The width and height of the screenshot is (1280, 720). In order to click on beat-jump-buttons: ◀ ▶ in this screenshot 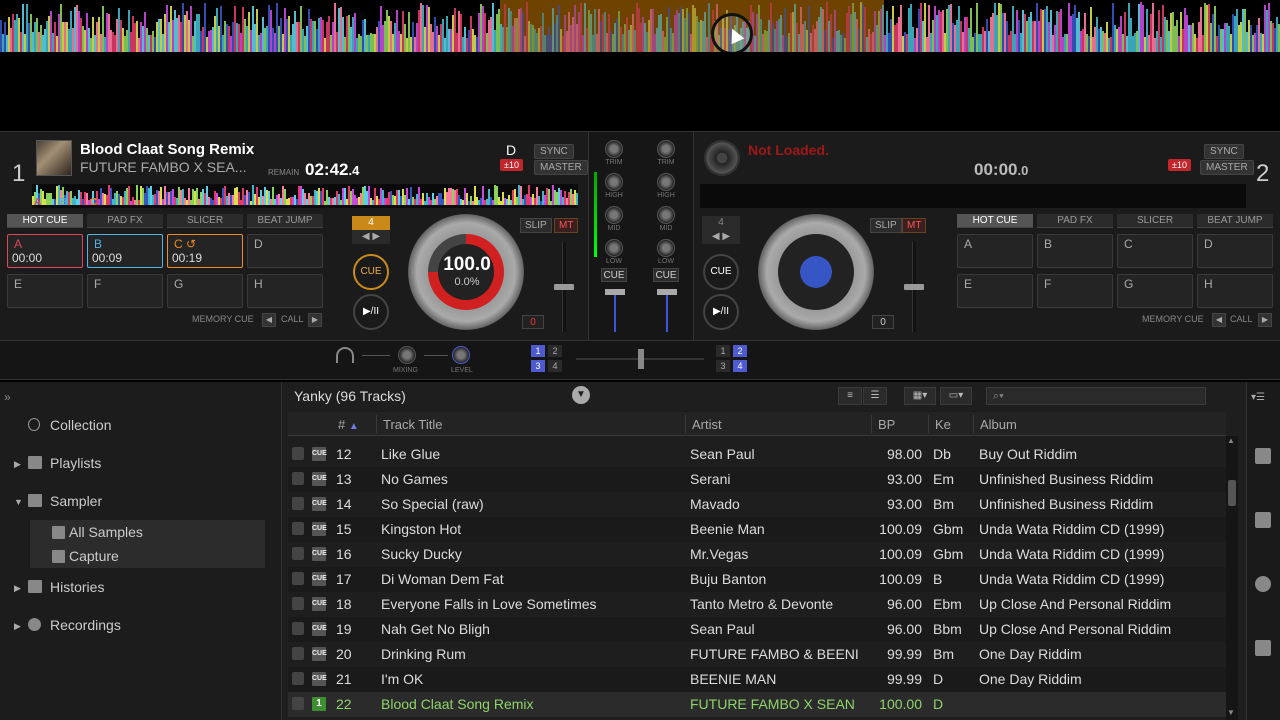, I will do `click(721, 237)`.